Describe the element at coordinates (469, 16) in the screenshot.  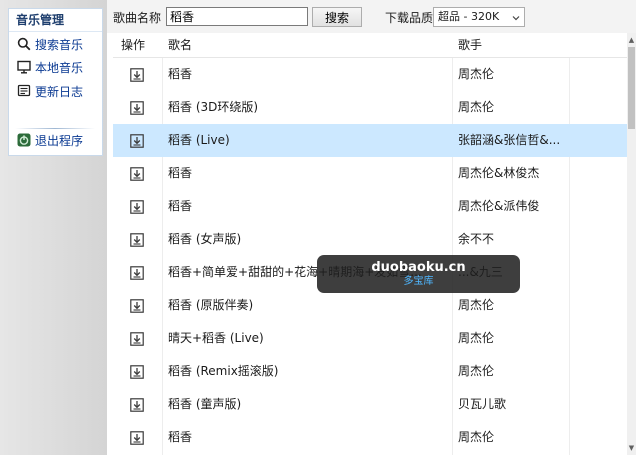
I see `quality-value: 超品 - 320K` at that location.